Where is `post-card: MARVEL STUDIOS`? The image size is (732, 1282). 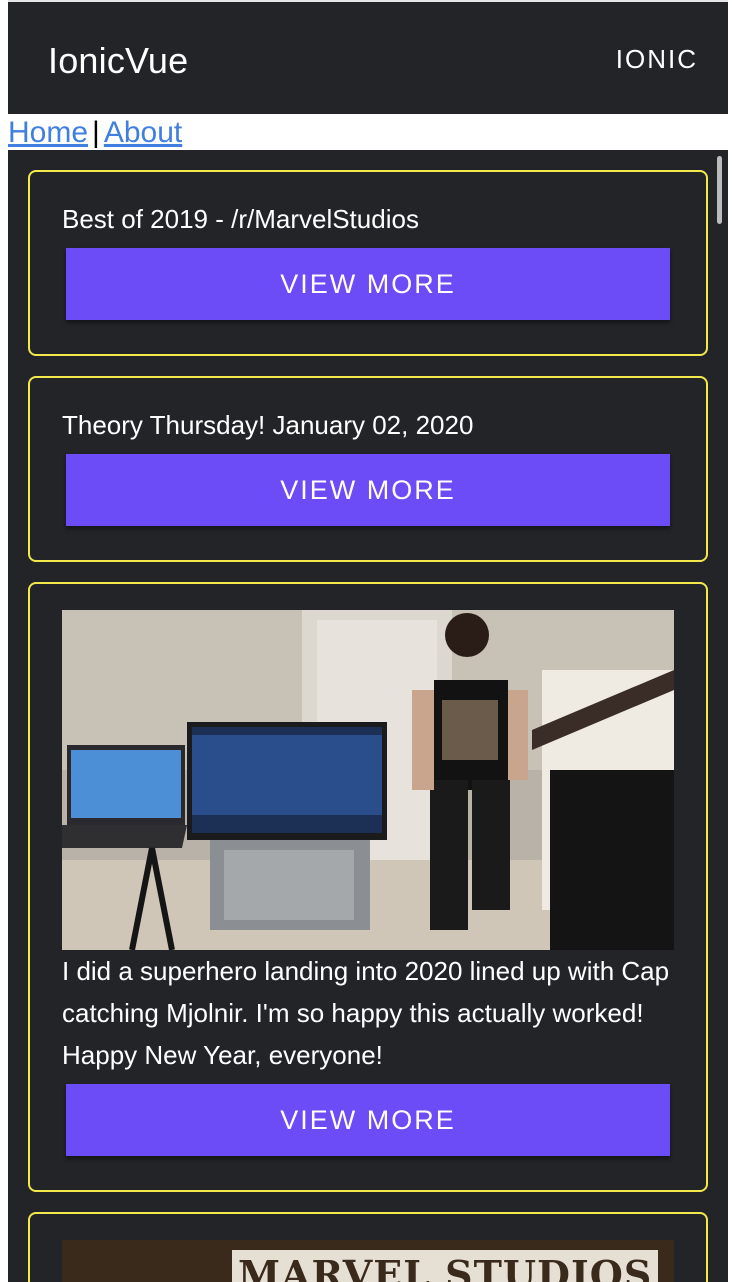 post-card: MARVEL STUDIOS is located at coordinates (368, 1247).